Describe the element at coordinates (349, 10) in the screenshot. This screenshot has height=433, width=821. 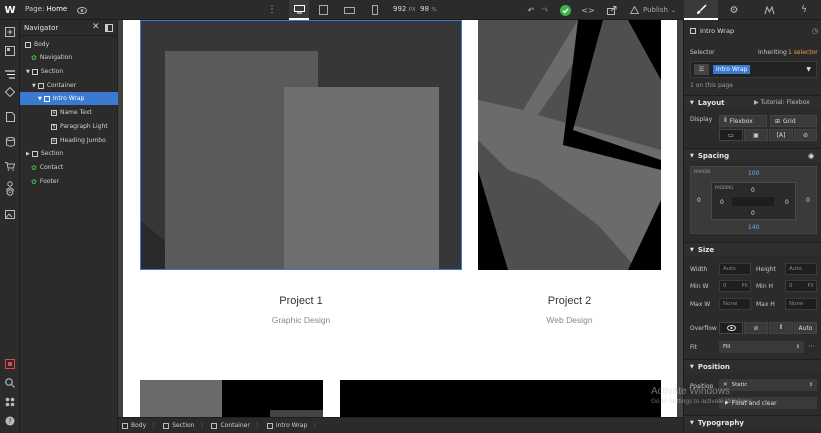
I see `mobile-landscape-icon` at that location.